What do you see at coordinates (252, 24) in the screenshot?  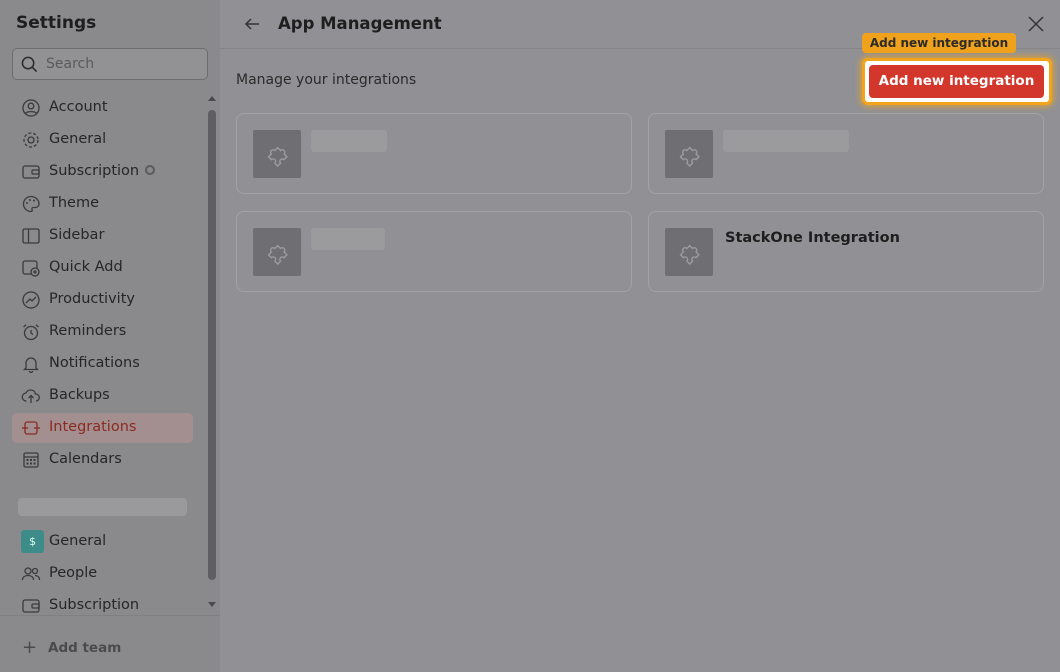 I see `back-arrow-icon` at bounding box center [252, 24].